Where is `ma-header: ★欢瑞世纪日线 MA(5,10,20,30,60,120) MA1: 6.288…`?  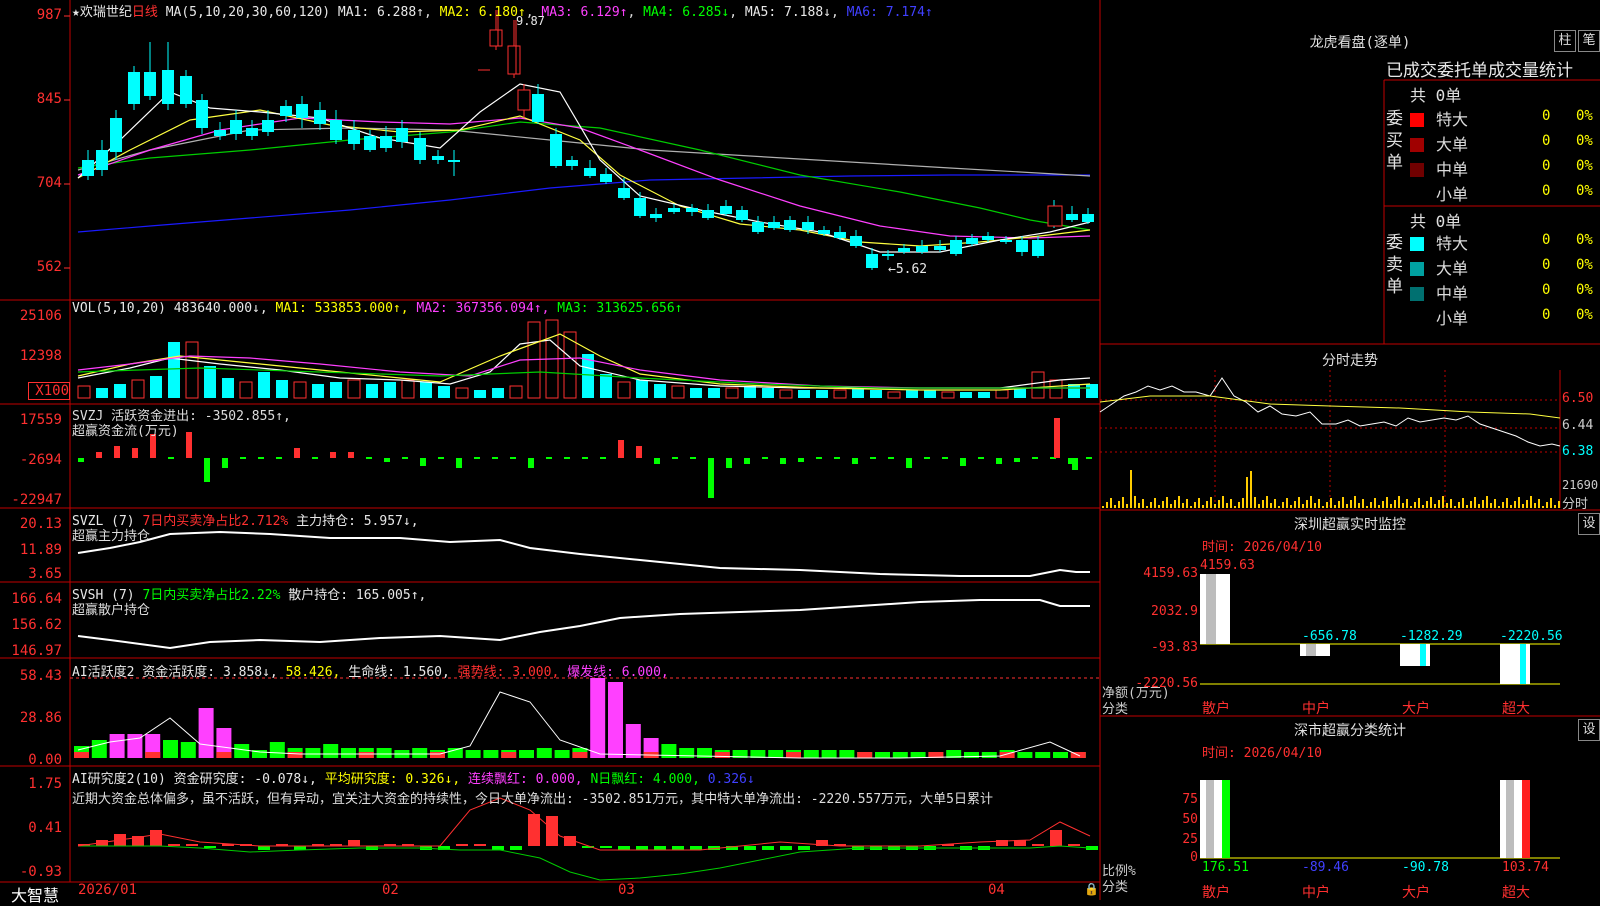
ma-header: ★欢瑞世纪日线 MA(5,10,20,30,60,120) MA1: 6.288… is located at coordinates (502, 12).